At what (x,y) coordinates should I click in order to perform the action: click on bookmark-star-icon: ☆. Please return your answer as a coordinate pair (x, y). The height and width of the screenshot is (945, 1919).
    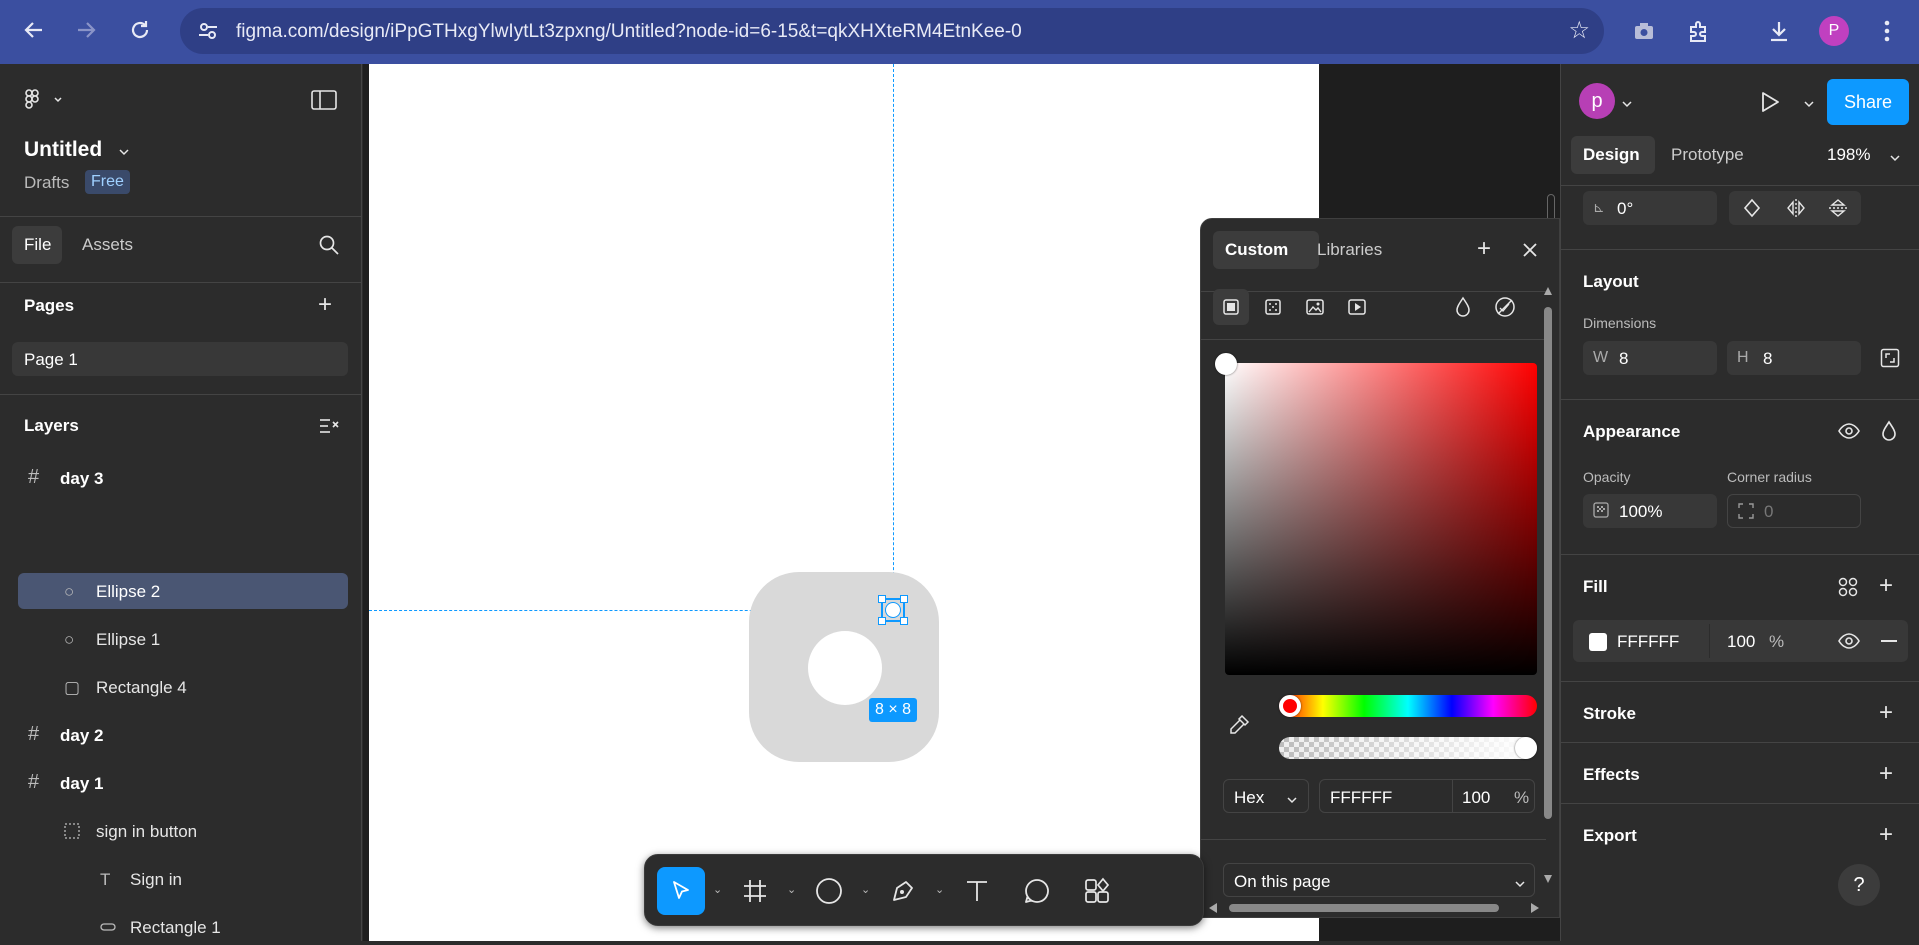
    Looking at the image, I should click on (1579, 30).